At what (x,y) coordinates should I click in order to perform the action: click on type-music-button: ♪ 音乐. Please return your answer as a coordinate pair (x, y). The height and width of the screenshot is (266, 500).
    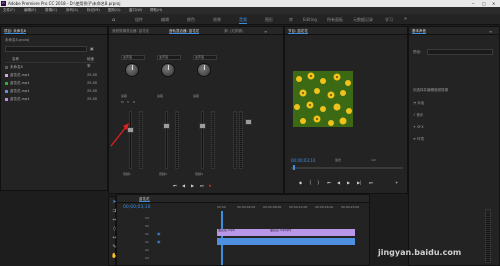
    Looking at the image, I should click on (448, 115).